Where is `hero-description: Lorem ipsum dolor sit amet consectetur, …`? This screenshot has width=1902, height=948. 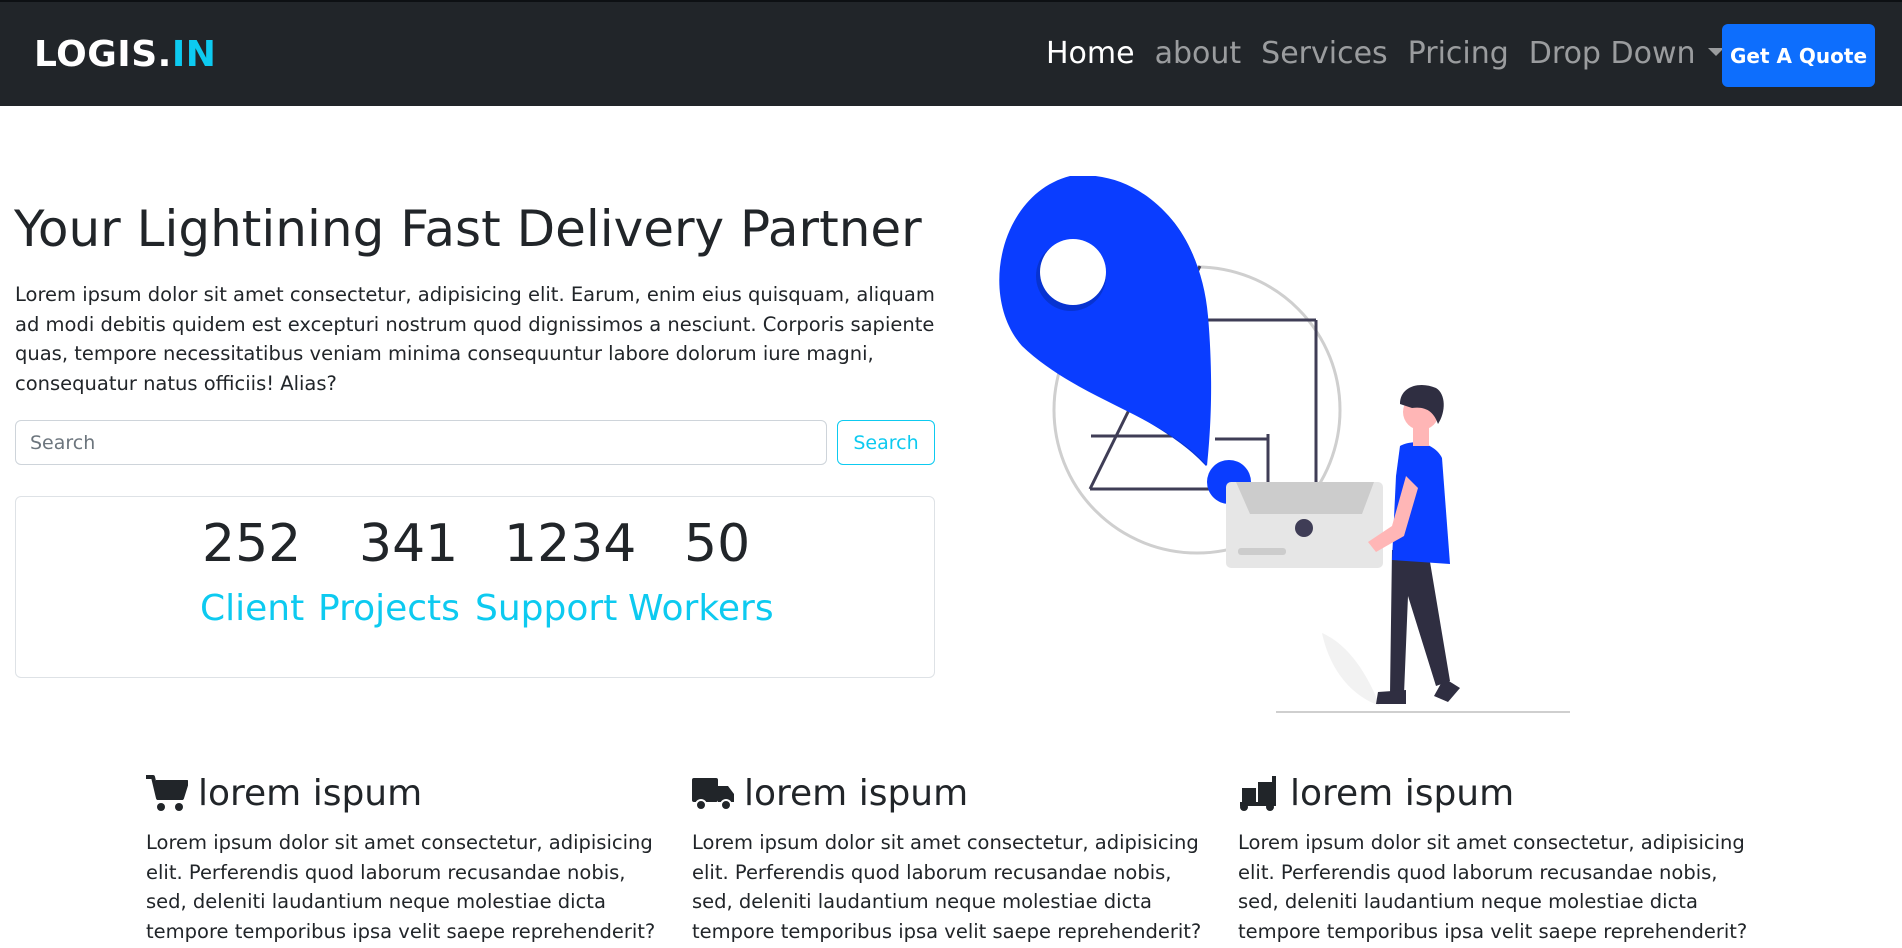 hero-description: Lorem ipsum dolor sit amet consectetur, … is located at coordinates (475, 339).